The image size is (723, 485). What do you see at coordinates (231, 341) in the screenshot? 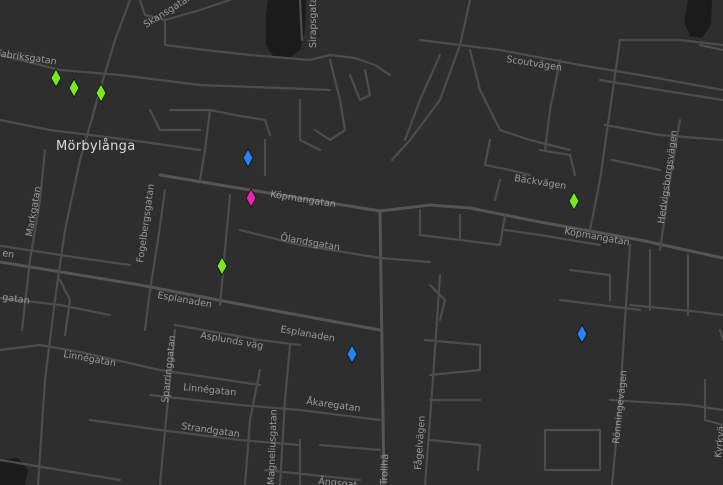
I see `street-label-asplunds-vag: Asplunds väg` at bounding box center [231, 341].